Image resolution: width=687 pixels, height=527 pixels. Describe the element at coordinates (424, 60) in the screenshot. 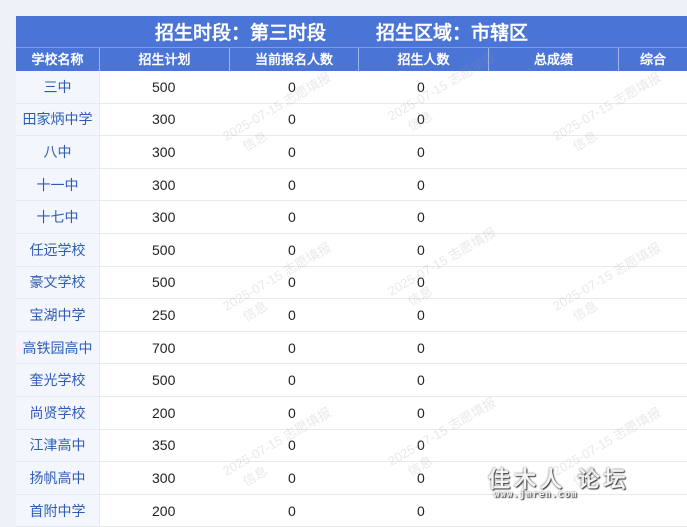

I see `col-admitted: 招生人数` at that location.